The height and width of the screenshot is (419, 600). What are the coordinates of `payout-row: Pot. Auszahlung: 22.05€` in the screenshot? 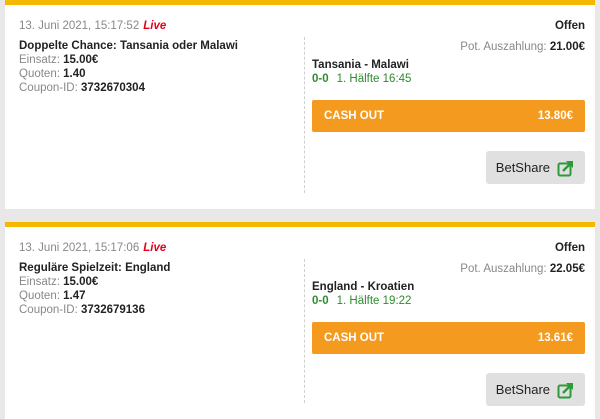 It's located at (448, 269).